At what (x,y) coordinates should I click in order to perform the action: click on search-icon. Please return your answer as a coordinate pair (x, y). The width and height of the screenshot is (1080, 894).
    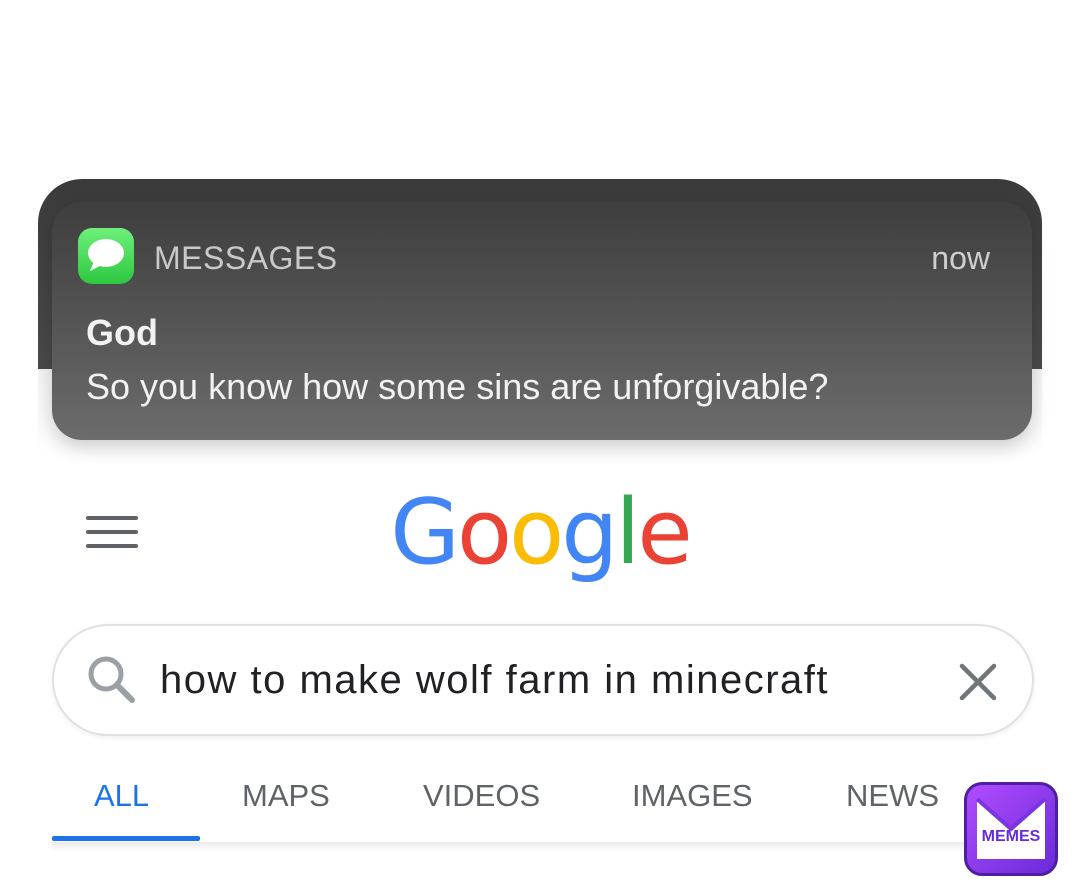
    Looking at the image, I should click on (112, 680).